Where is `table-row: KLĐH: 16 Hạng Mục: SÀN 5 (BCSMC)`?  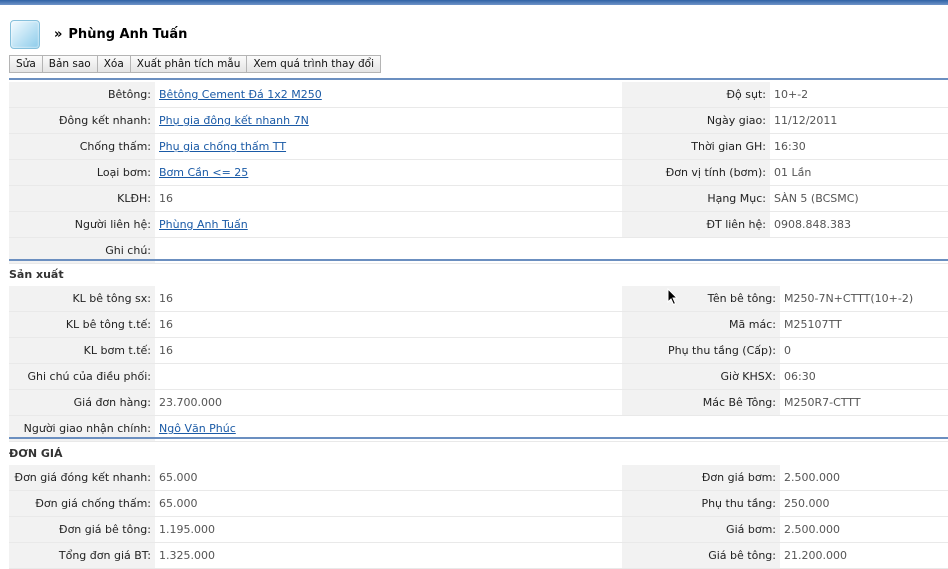
table-row: KLĐH: 16 Hạng Mục: SÀN 5 (BCSMC) is located at coordinates (478, 198).